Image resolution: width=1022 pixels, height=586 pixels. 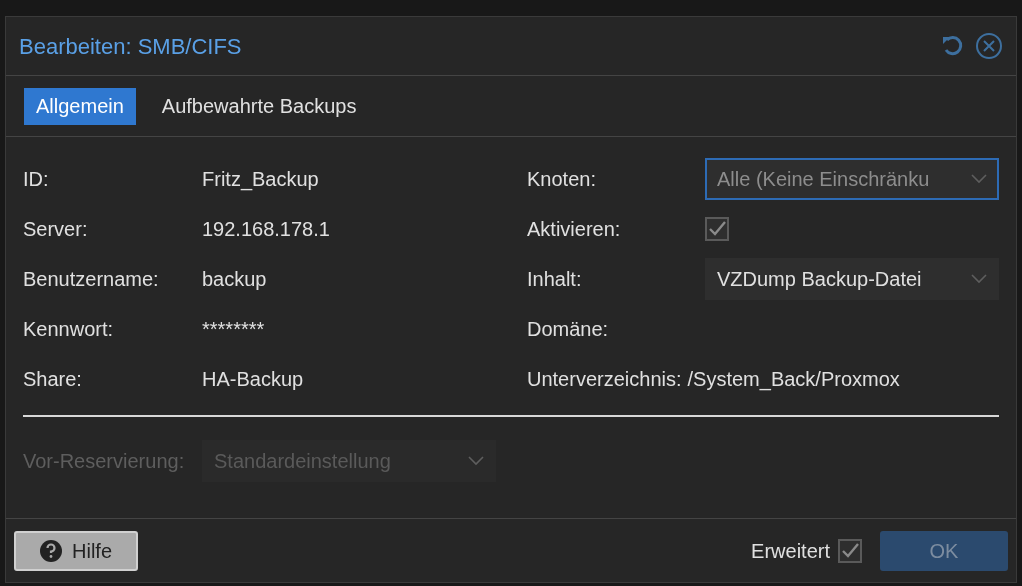 What do you see at coordinates (56, 229) in the screenshot?
I see `field-label: Server:` at bounding box center [56, 229].